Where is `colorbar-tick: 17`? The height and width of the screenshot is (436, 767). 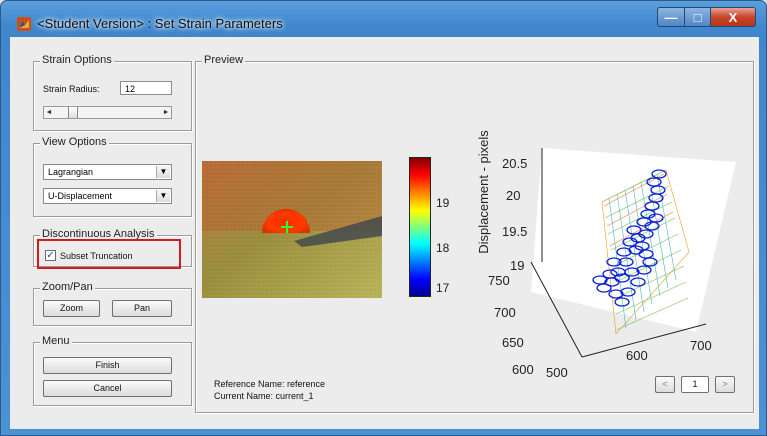 colorbar-tick: 17 is located at coordinates (443, 288).